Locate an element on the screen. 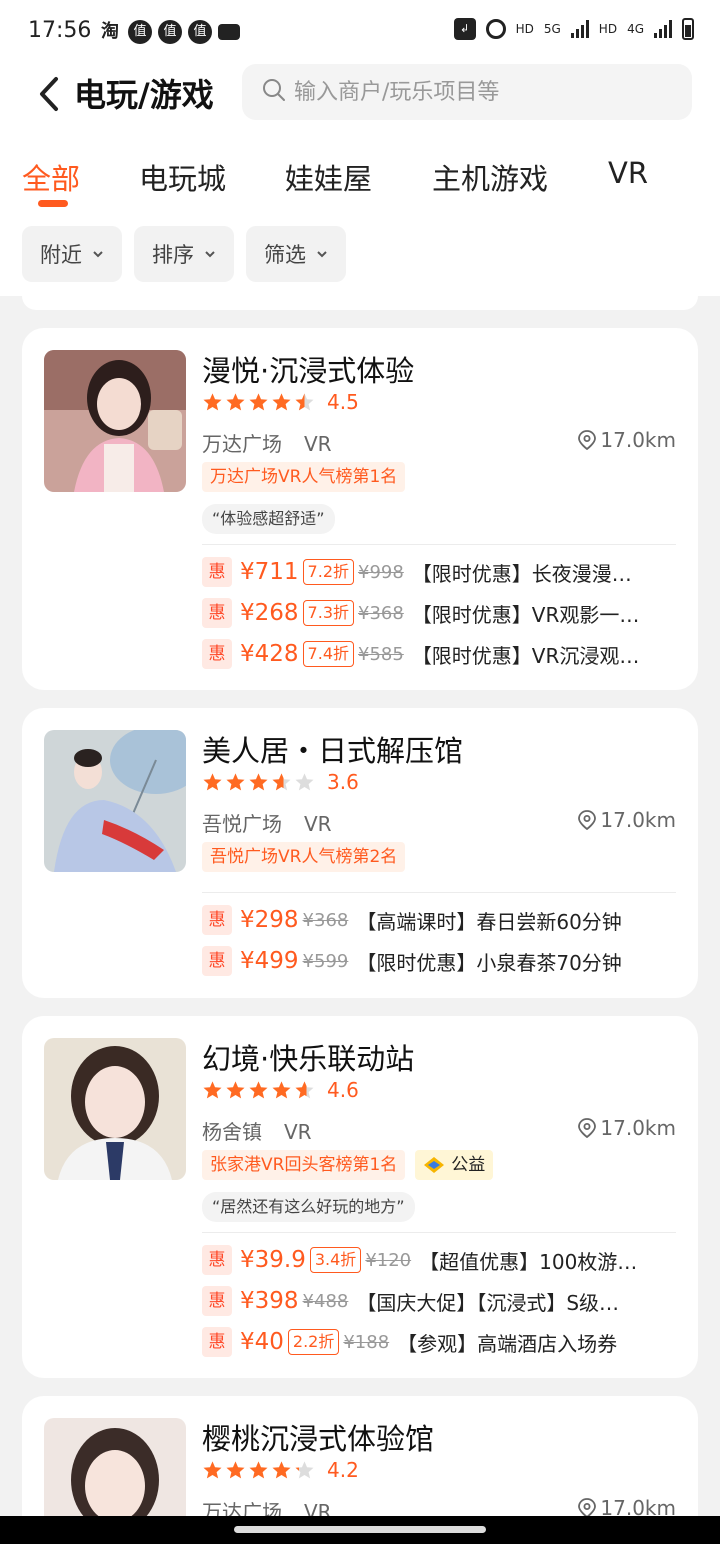  system-icons: ↲ HD 5G HD 4G is located at coordinates (573, 29).